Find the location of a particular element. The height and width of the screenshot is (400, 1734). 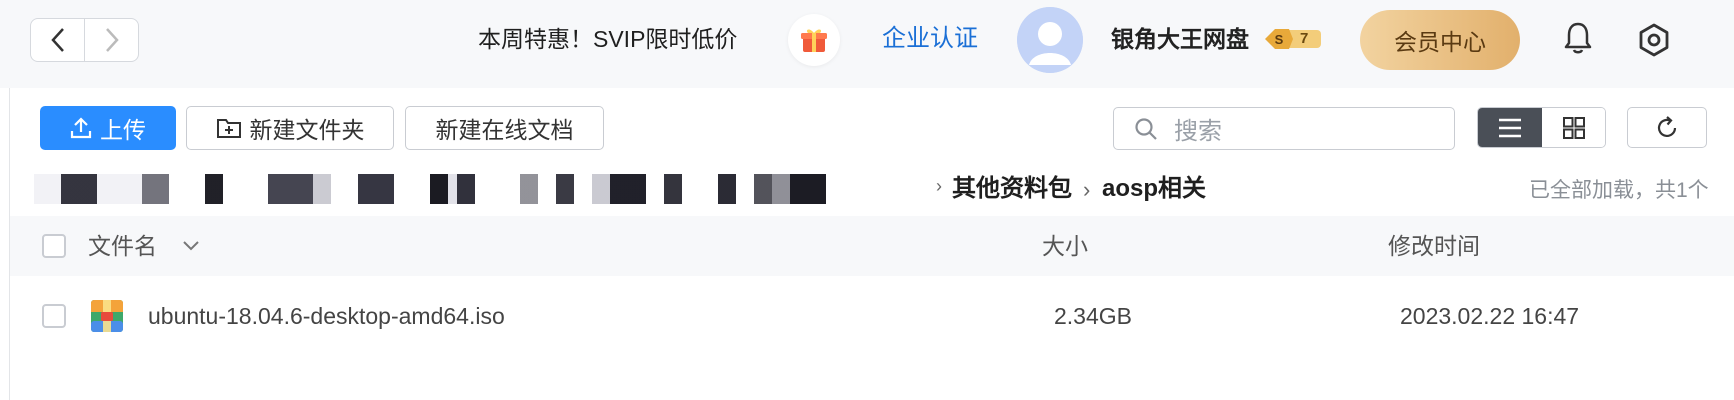

column-header-size: 大小 is located at coordinates (1065, 246).